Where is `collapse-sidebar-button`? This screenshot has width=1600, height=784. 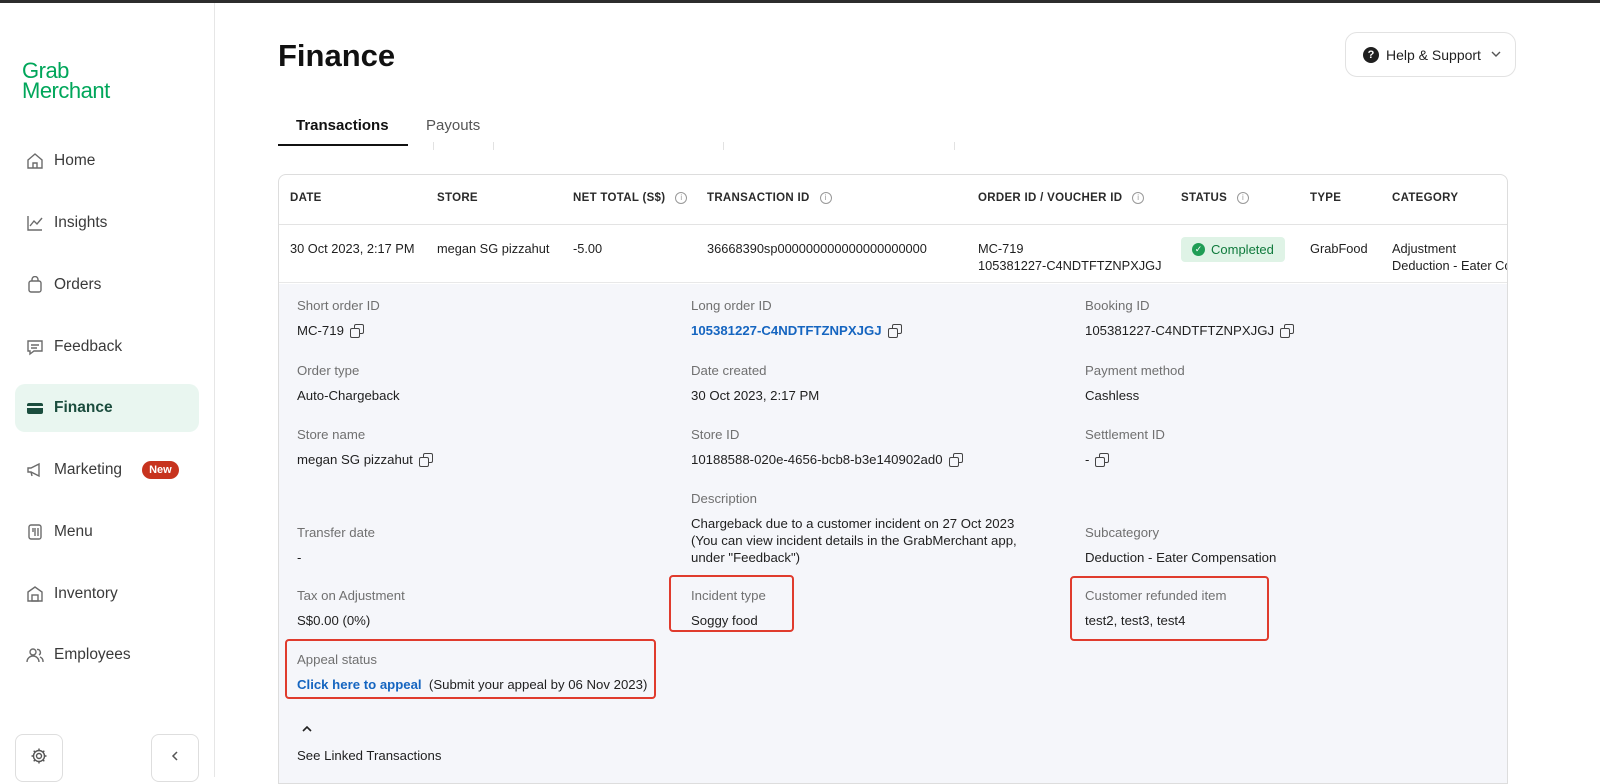 collapse-sidebar-button is located at coordinates (175, 758).